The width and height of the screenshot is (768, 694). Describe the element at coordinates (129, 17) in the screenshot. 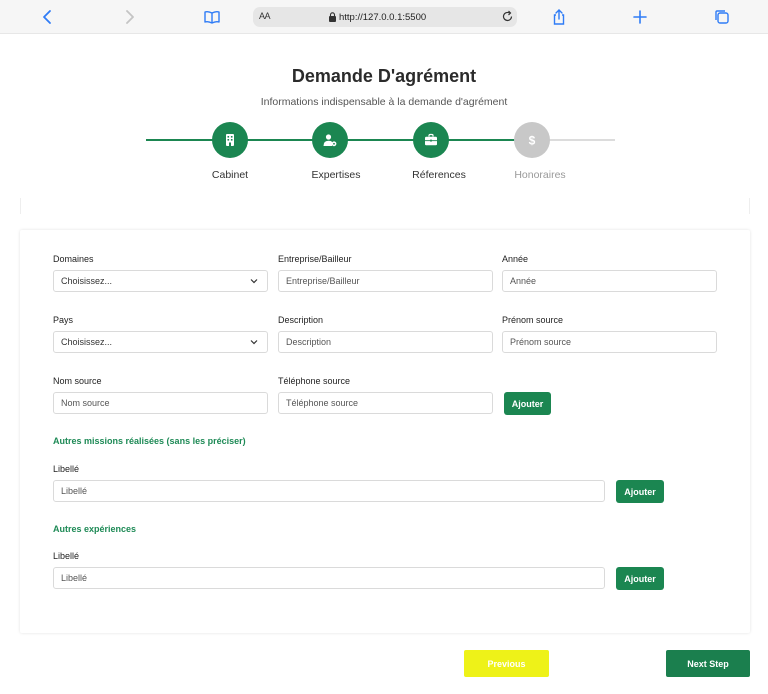

I see `forward-icon` at that location.